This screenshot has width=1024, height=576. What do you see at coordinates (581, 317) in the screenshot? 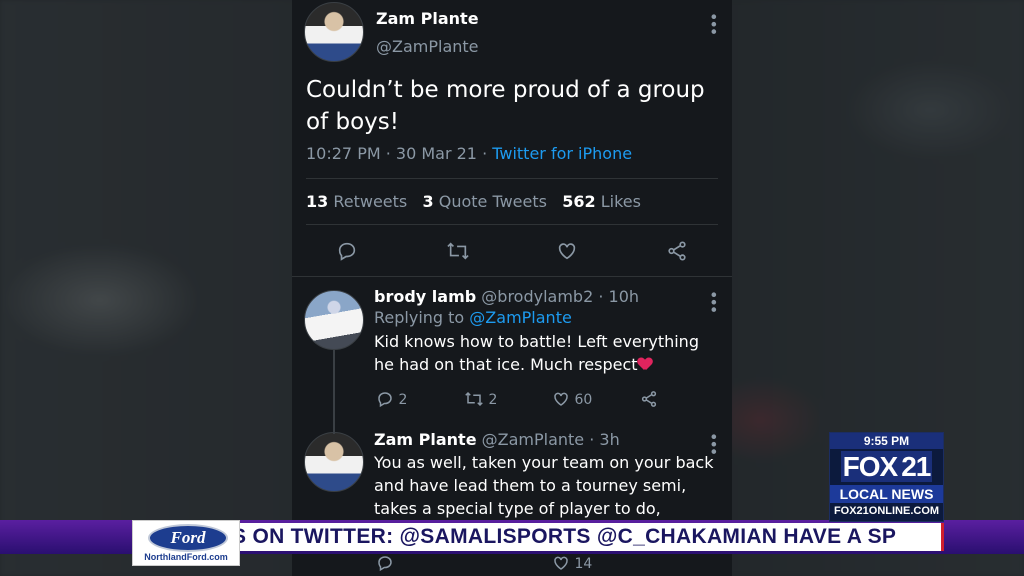
I see `replying-to: Replying to @ZamPlante` at bounding box center [581, 317].